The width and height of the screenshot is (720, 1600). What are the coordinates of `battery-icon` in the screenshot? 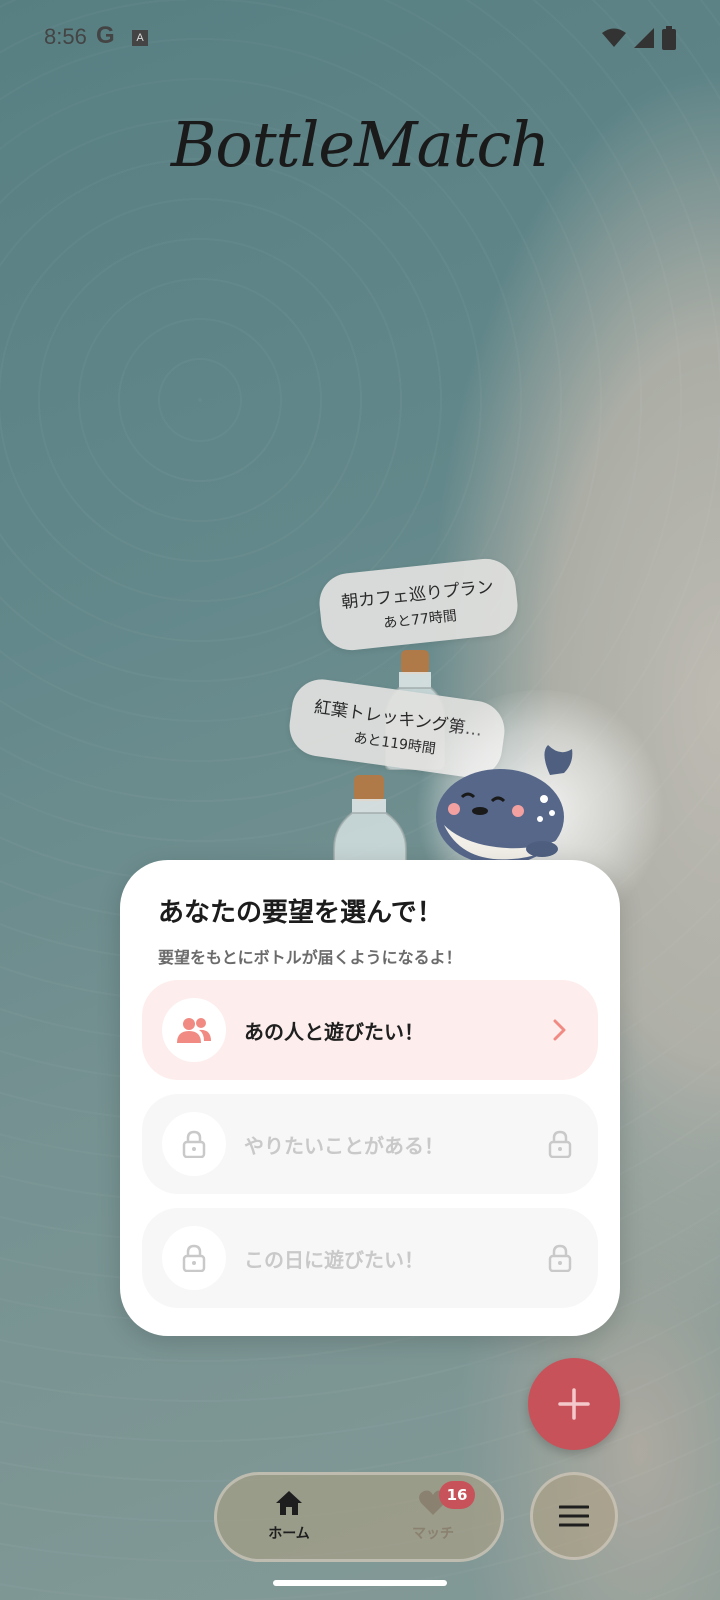 It's located at (669, 38).